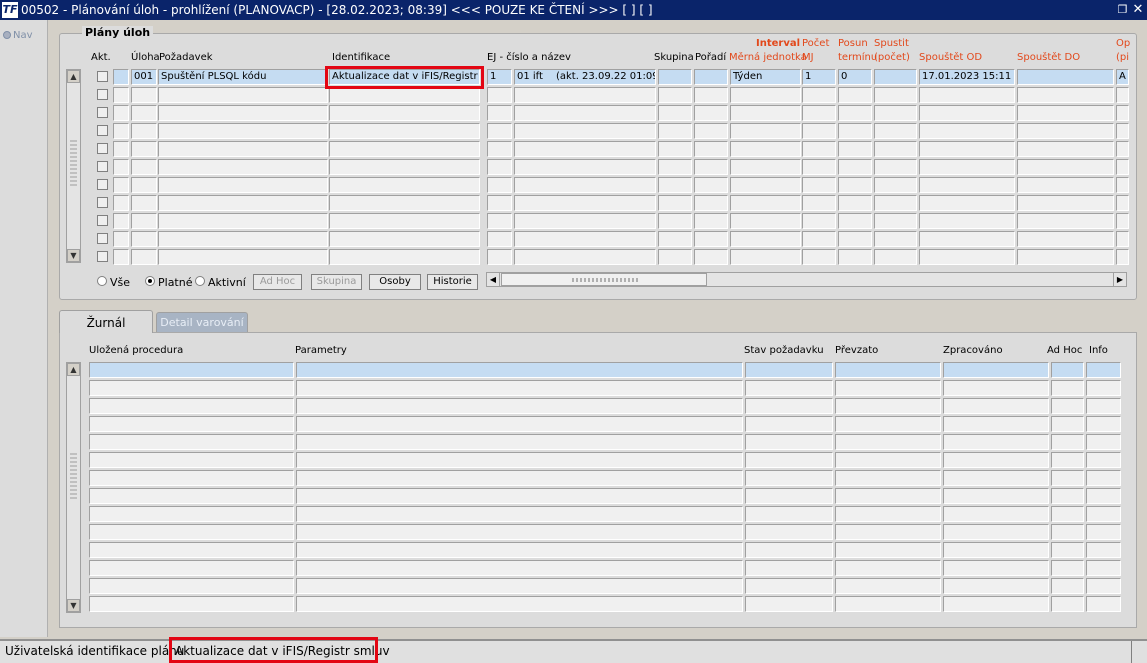 The image size is (1147, 663). What do you see at coordinates (1122, 9) in the screenshot?
I see `restore-icon: ❐` at bounding box center [1122, 9].